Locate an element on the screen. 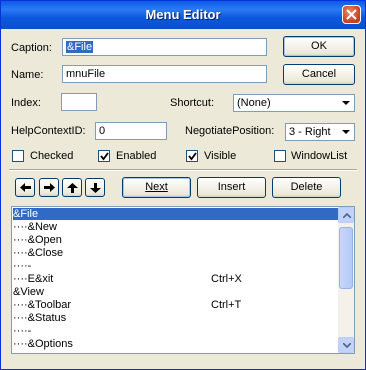 This screenshot has height=370, width=366. move-down-button is located at coordinates (95, 187).